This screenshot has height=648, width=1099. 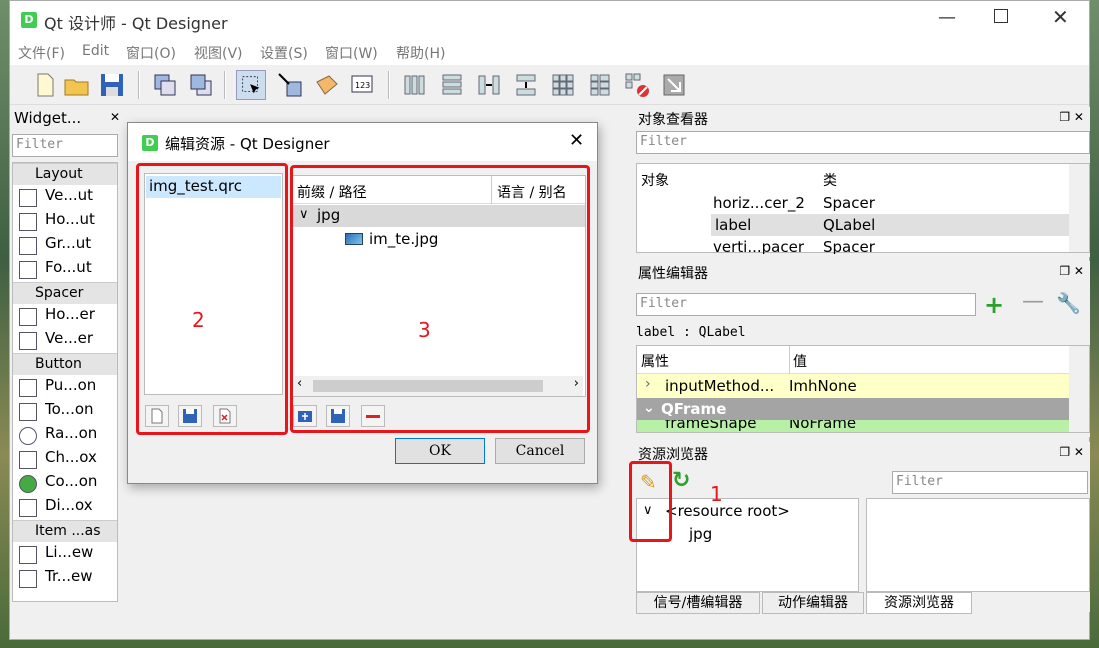 What do you see at coordinates (727, 511) in the screenshot?
I see `resource-root-item: <resource root>` at bounding box center [727, 511].